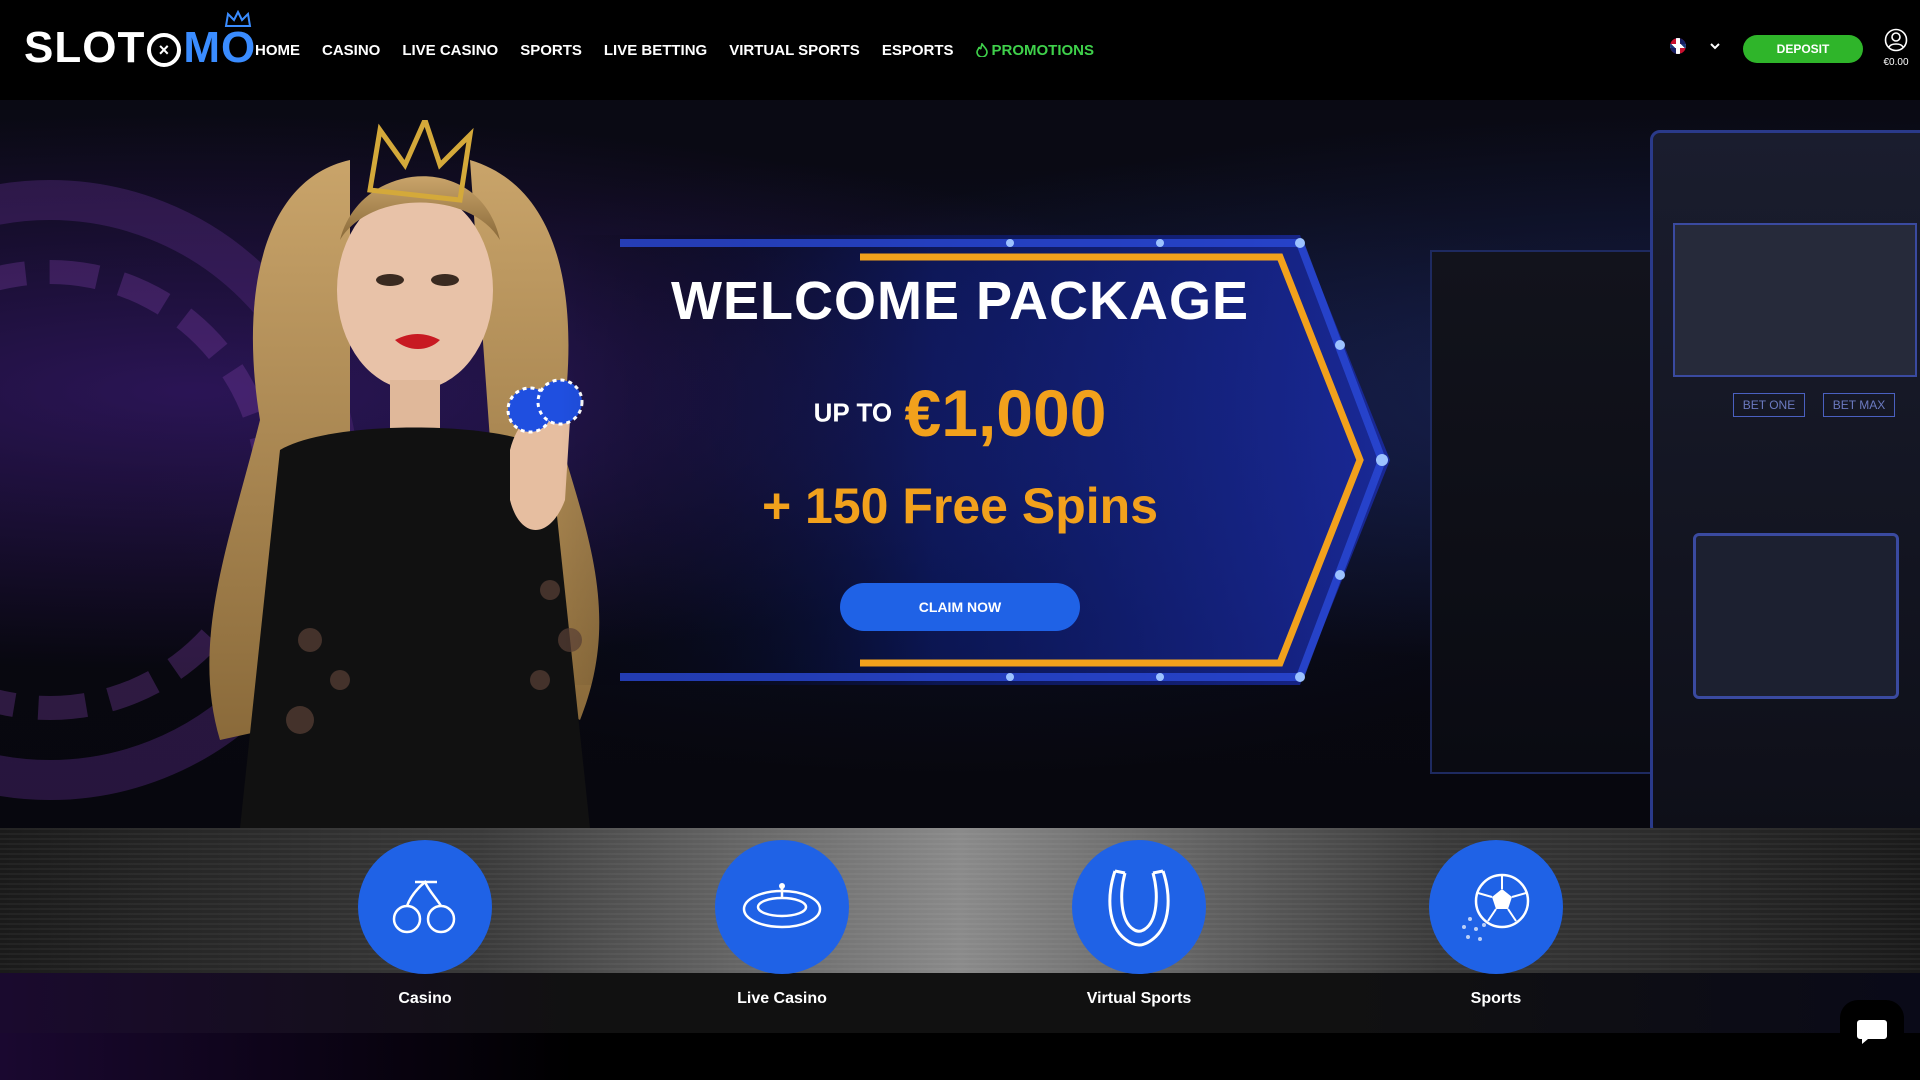 The width and height of the screenshot is (1920, 1080). Describe the element at coordinates (1896, 62) in the screenshot. I see `balance-amount: €0.00` at that location.